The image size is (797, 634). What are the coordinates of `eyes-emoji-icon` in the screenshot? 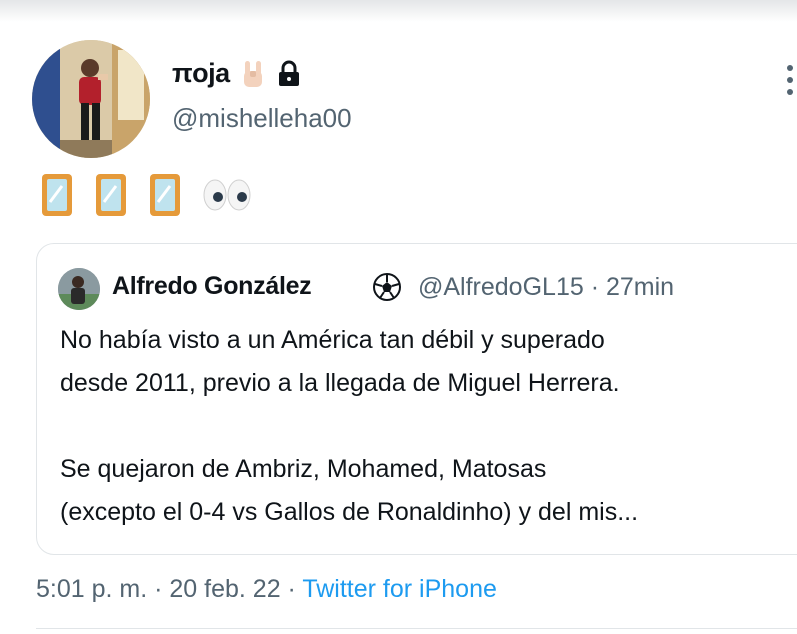 It's located at (227, 195).